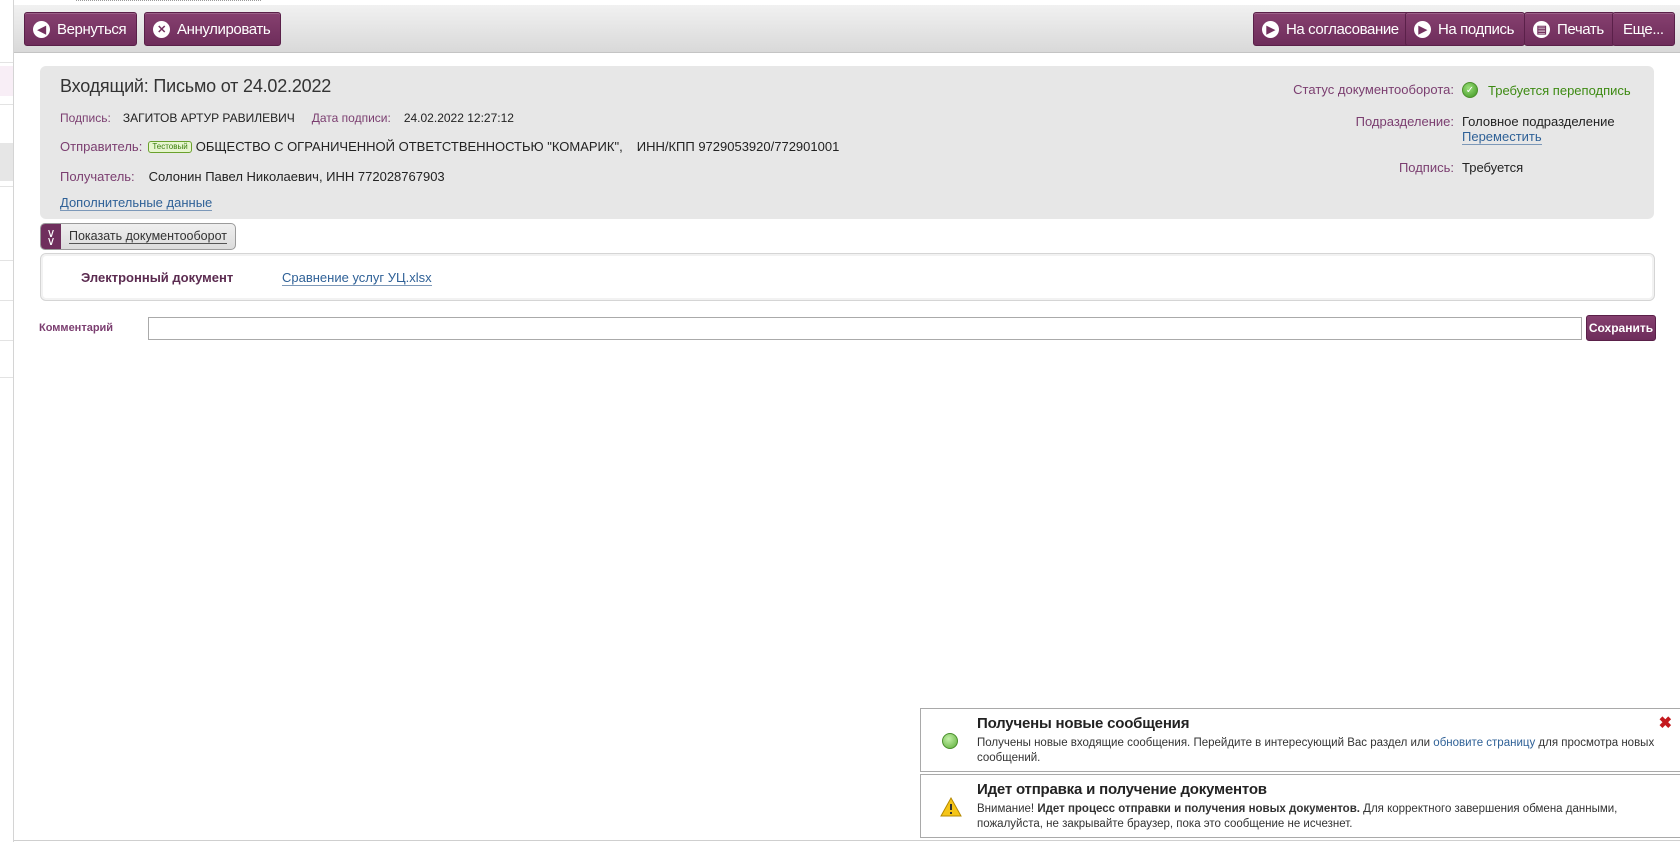 The width and height of the screenshot is (1680, 842). Describe the element at coordinates (1404, 121) in the screenshot. I see `department-label: Подразделение:` at that location.